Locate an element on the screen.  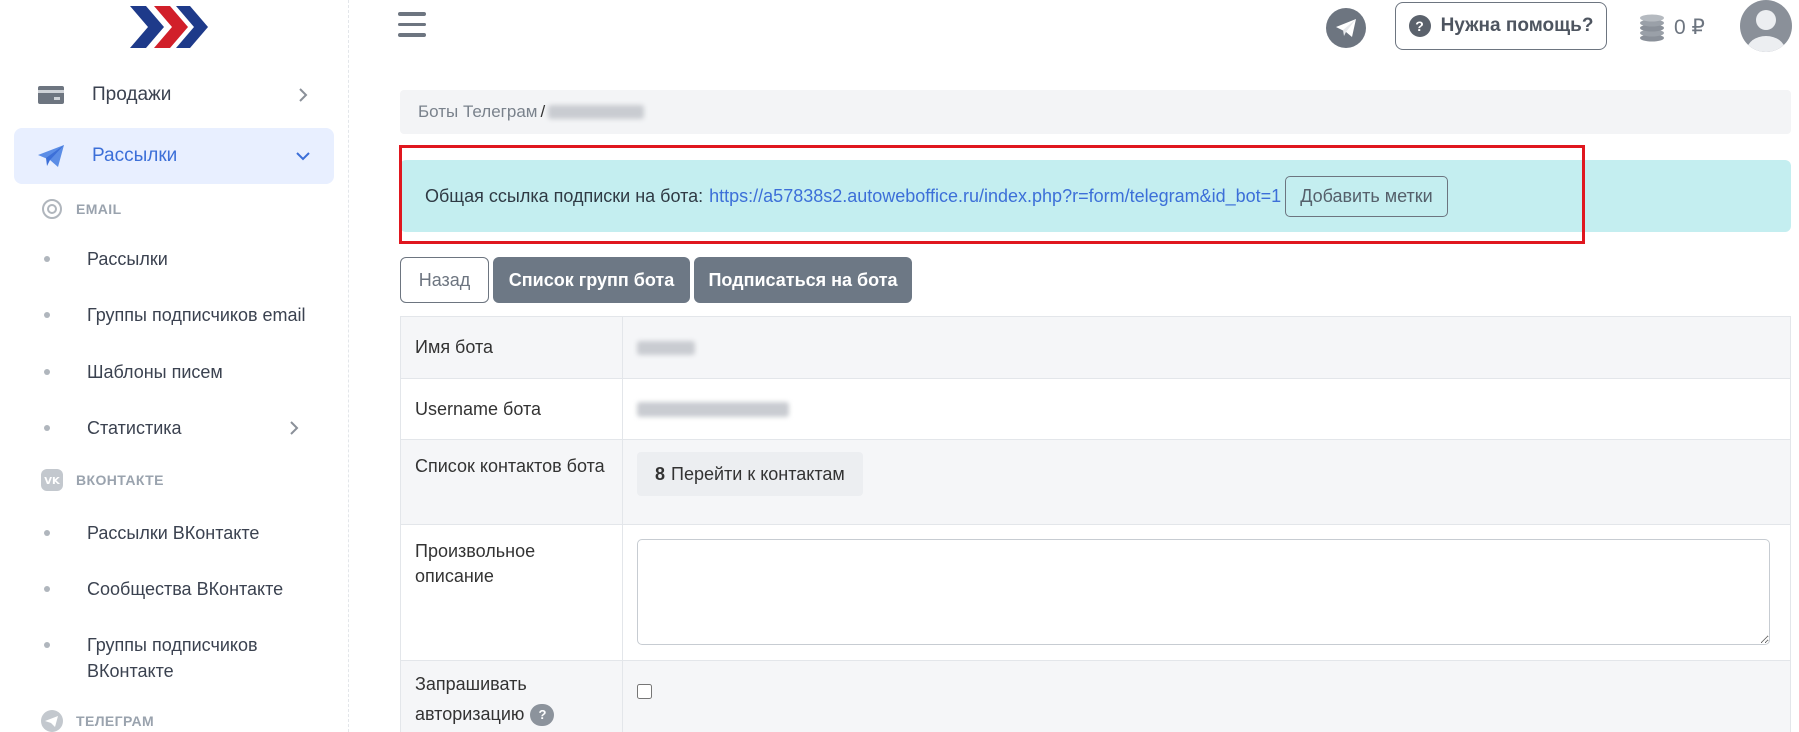
breadcrumb-root: Боты Телеграм is located at coordinates (477, 112).